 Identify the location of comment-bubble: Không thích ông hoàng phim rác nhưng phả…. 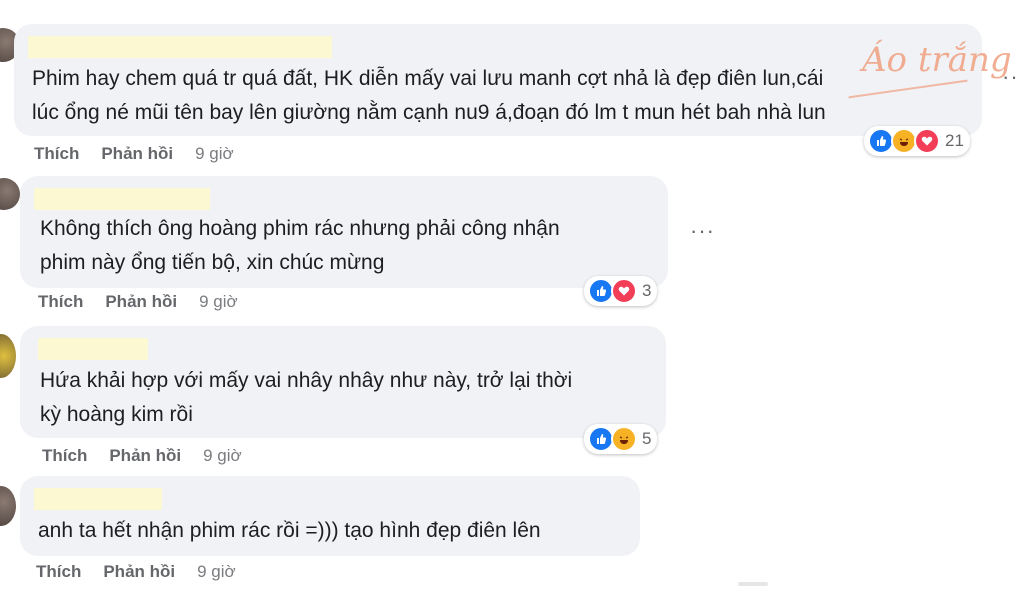
(344, 232).